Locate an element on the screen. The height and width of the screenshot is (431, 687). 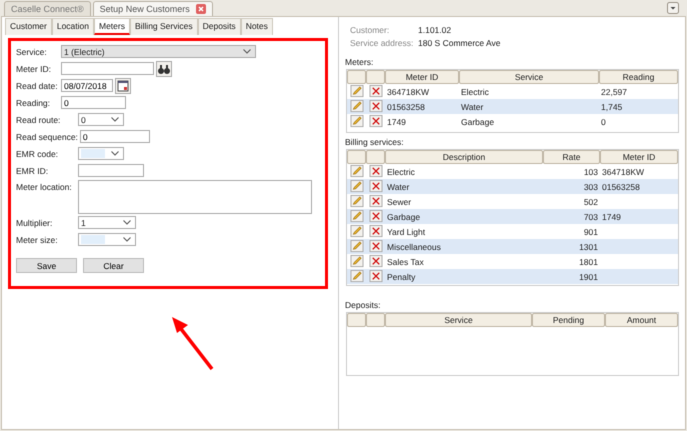
table-cell: Sales Tax is located at coordinates (405, 261).